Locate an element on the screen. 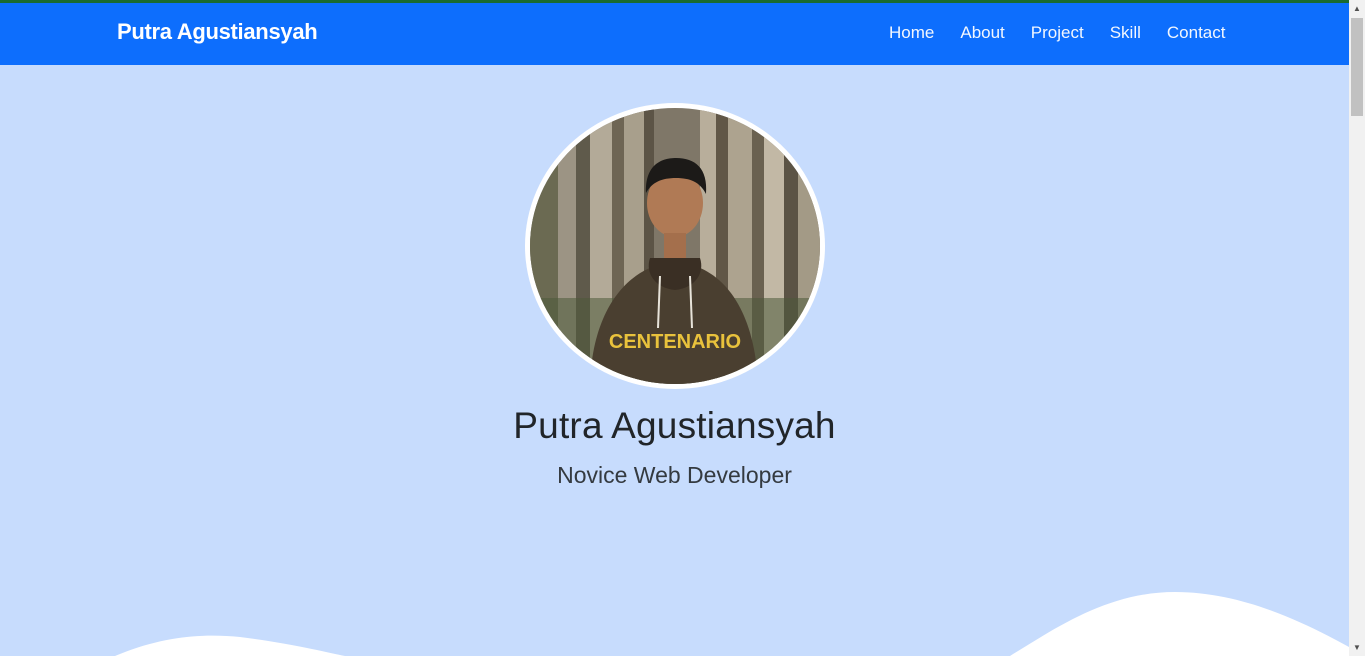 The image size is (1365, 656). profile-photo: CENTENARIO is located at coordinates (675, 246).